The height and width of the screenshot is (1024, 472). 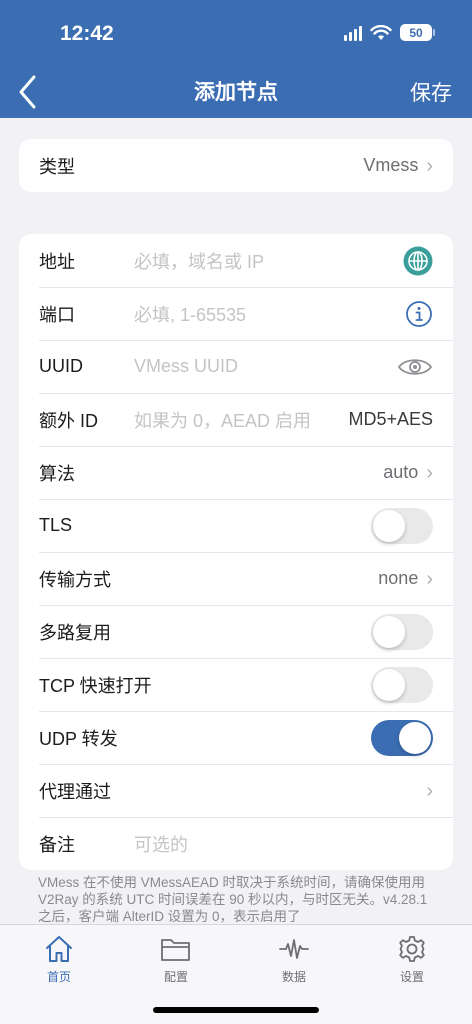 I want to click on proxy-via-label: 代理通过, so click(x=75, y=791).